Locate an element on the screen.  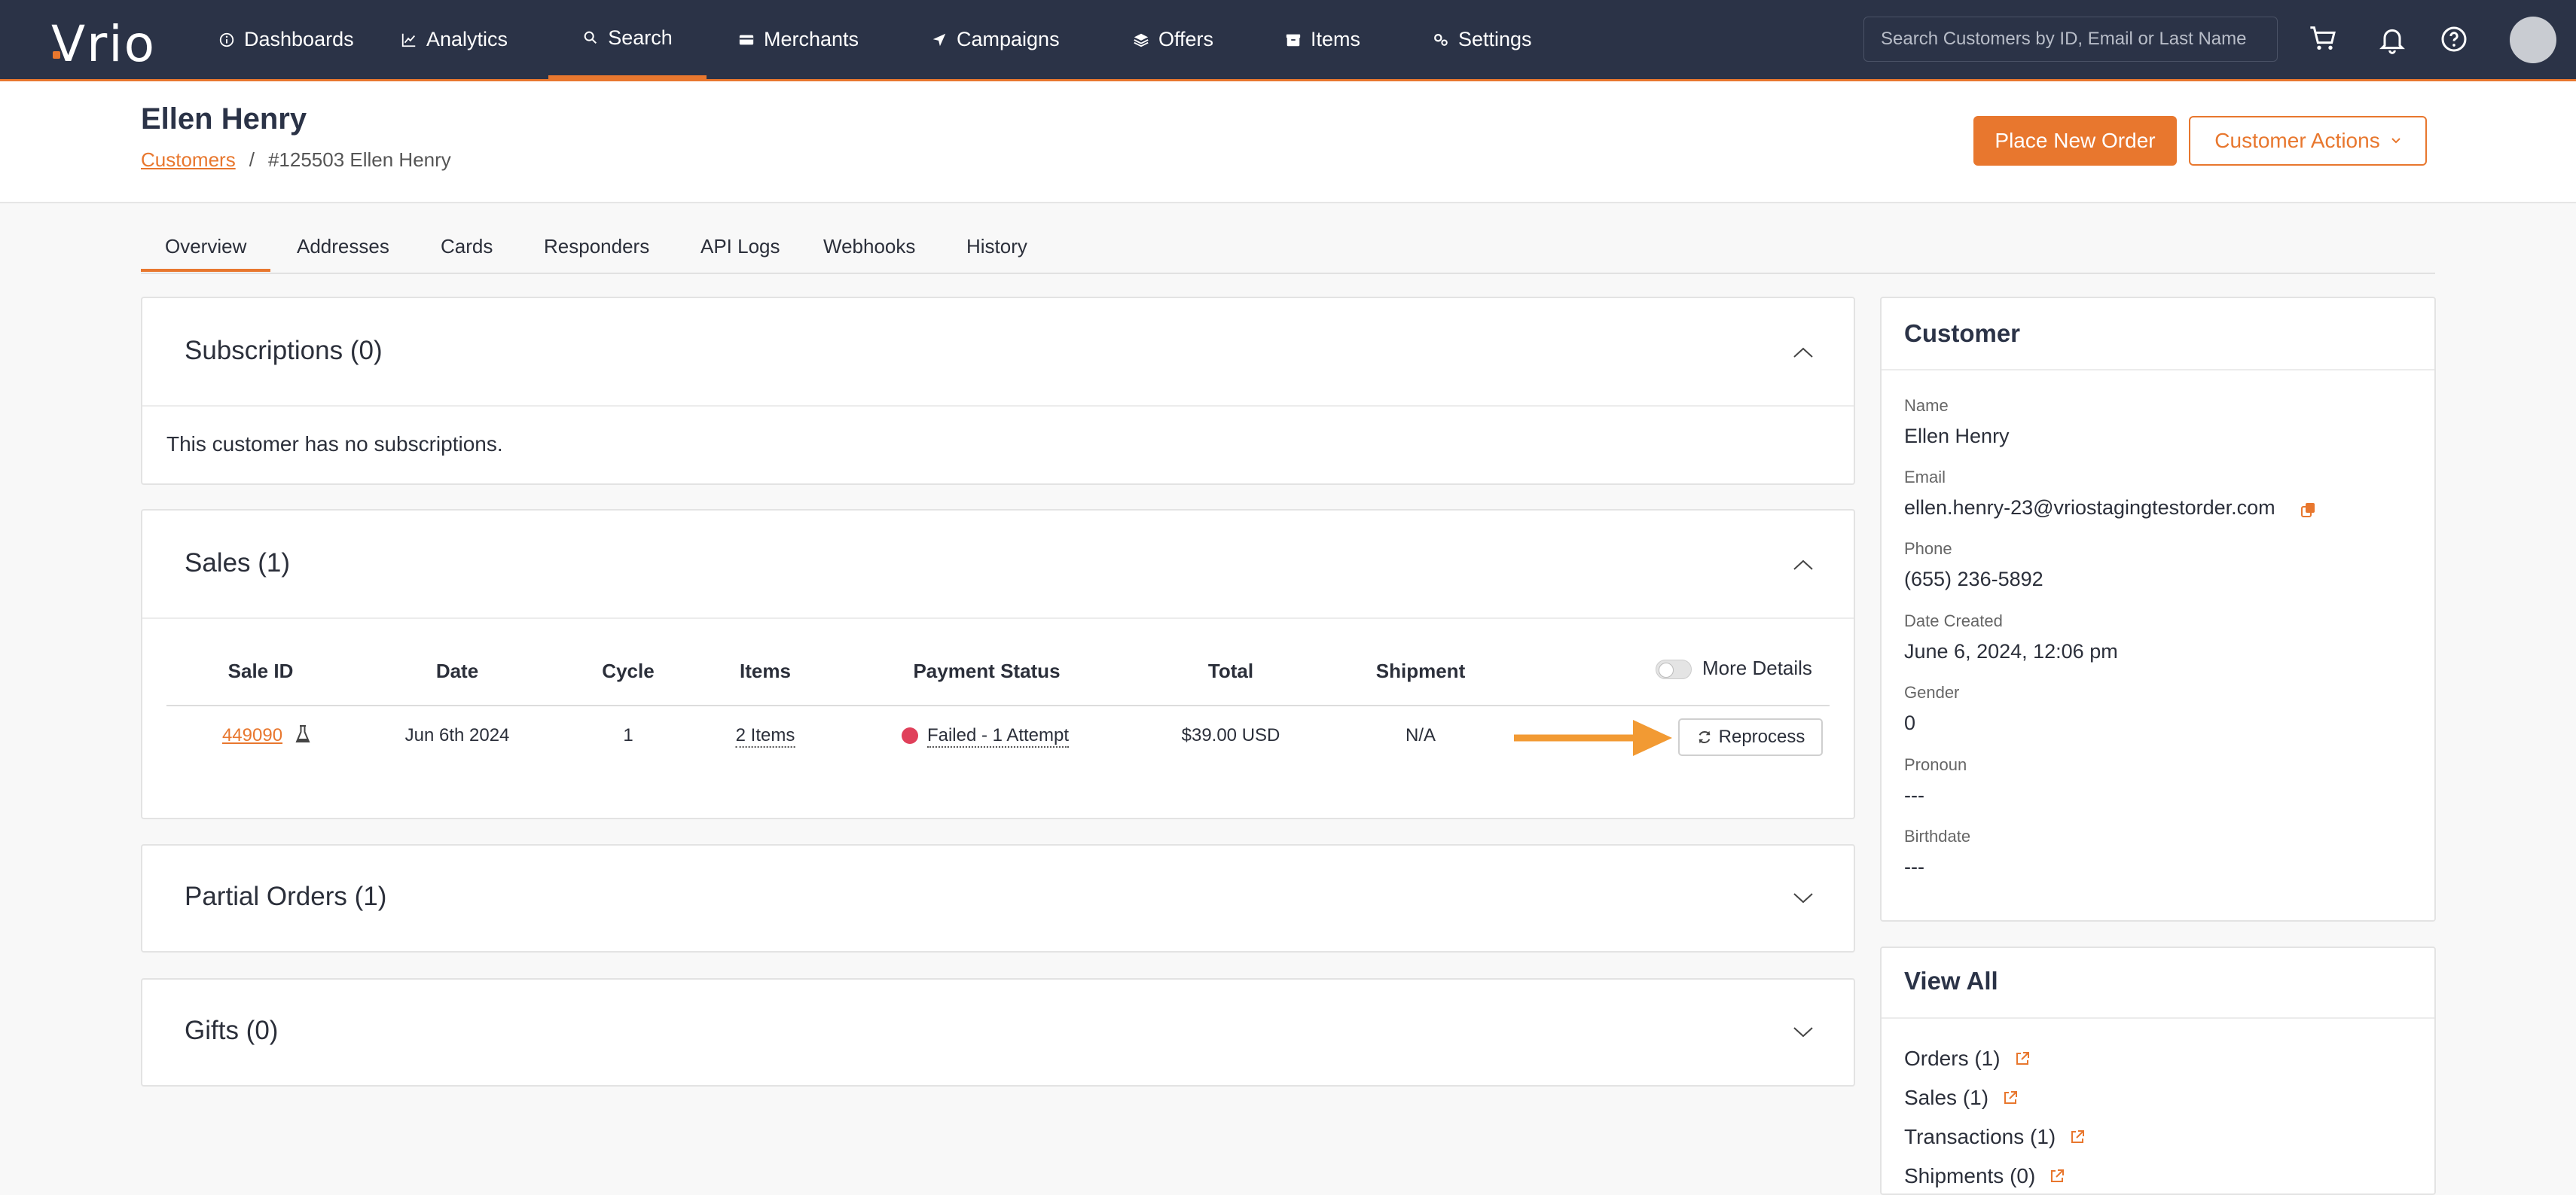
field-label-name: Name is located at coordinates (1927, 406).